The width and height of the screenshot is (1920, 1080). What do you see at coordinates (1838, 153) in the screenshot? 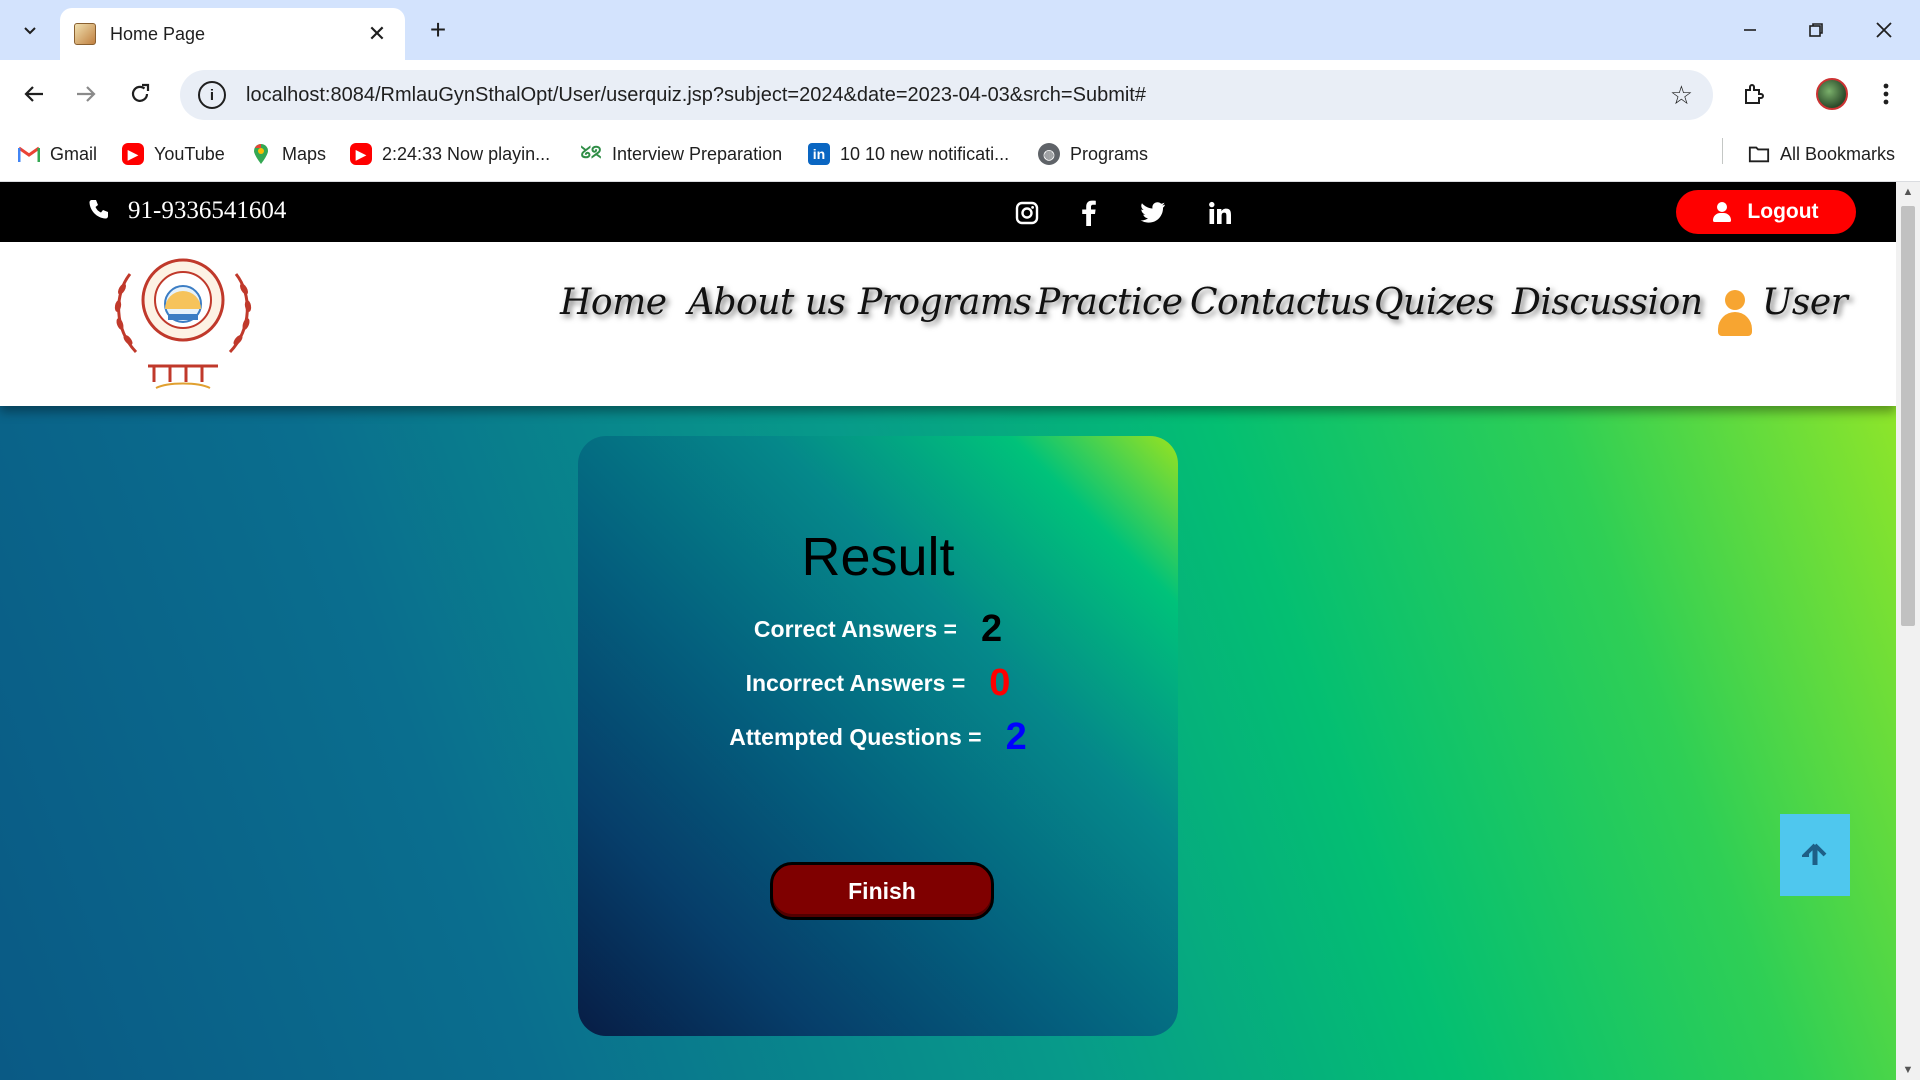
I see `bookmark-label: All Bookmarks` at bounding box center [1838, 153].